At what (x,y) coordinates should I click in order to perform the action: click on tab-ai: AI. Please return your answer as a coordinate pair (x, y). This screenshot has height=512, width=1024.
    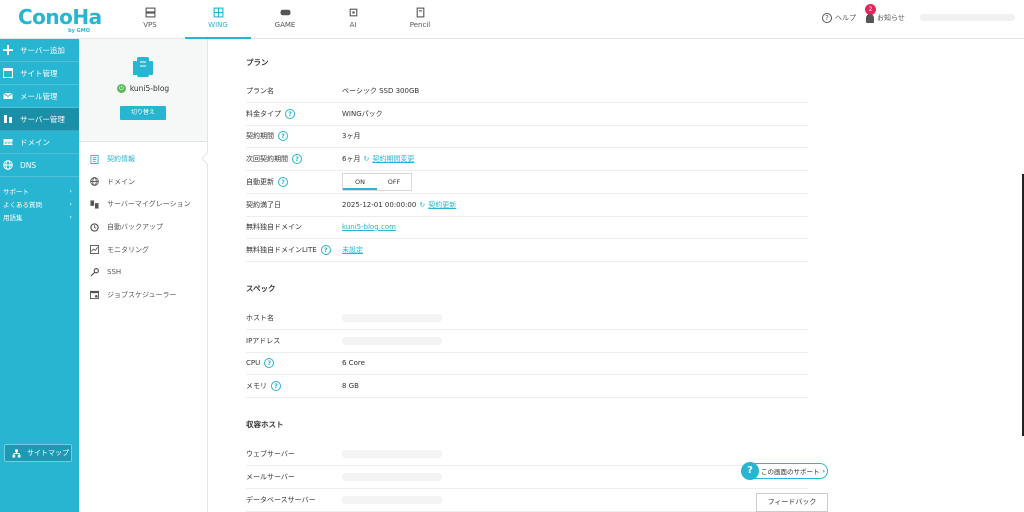
    Looking at the image, I should click on (353, 19).